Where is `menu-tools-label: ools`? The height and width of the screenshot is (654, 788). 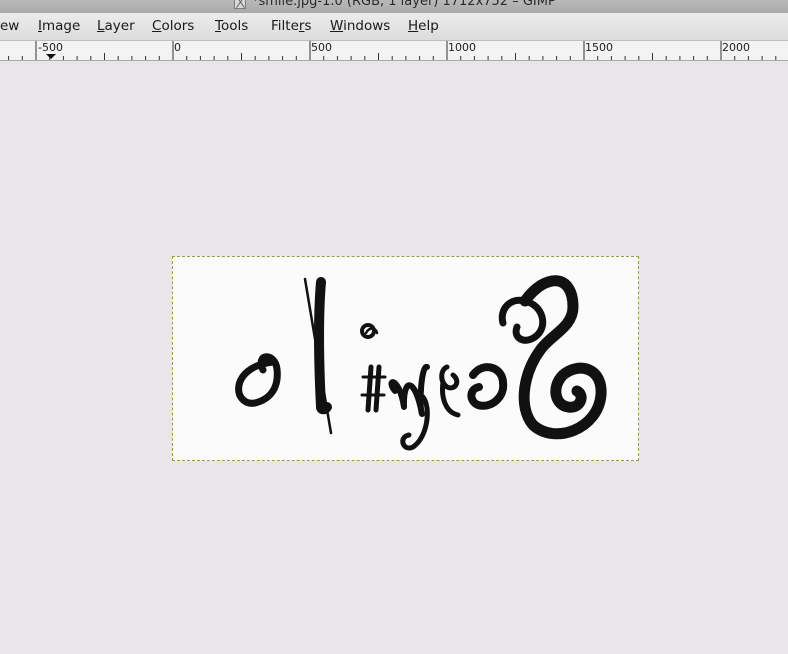 menu-tools-label: ools is located at coordinates (234, 26).